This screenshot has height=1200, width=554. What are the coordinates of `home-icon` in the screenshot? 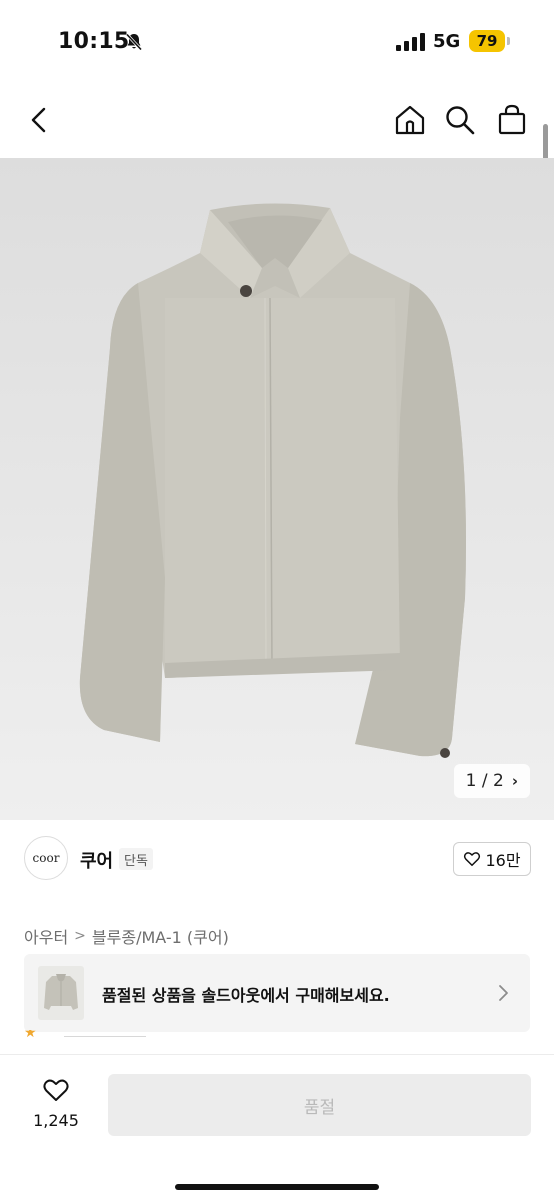 It's located at (410, 120).